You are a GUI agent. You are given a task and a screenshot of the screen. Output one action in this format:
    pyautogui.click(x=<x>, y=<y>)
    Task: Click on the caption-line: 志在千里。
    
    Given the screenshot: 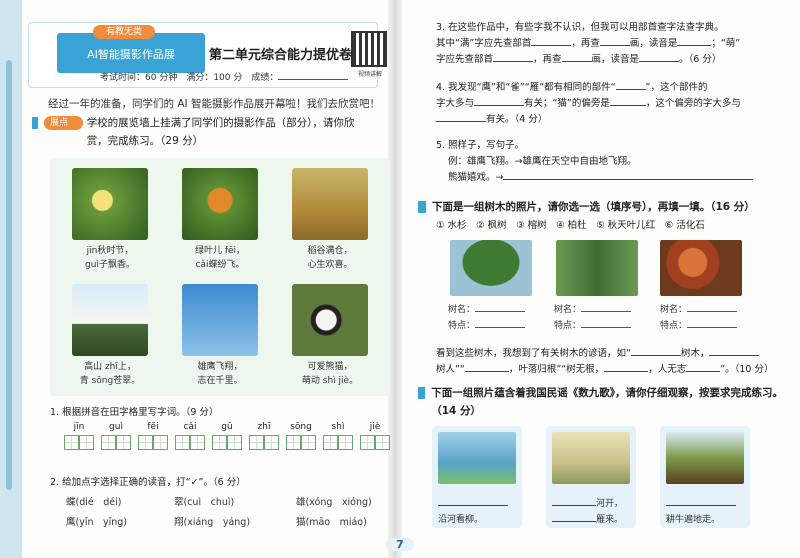 What is the action you would take?
    pyautogui.click(x=220, y=381)
    